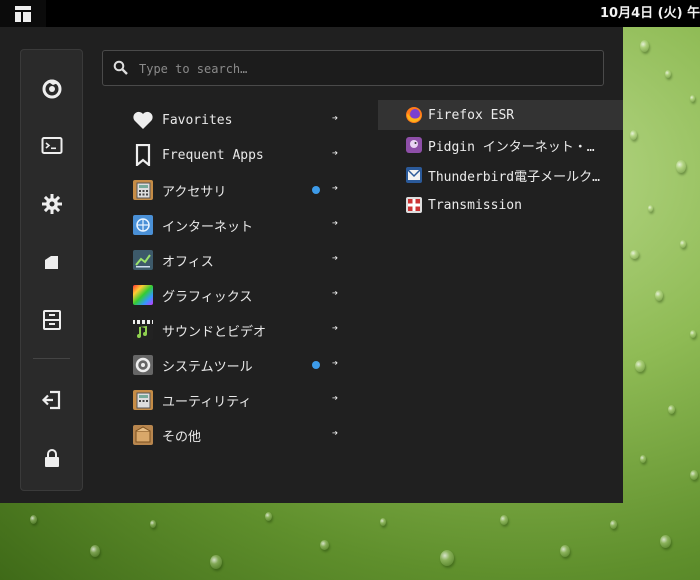 The height and width of the screenshot is (580, 700). I want to click on app-menu-button, so click(23, 13).